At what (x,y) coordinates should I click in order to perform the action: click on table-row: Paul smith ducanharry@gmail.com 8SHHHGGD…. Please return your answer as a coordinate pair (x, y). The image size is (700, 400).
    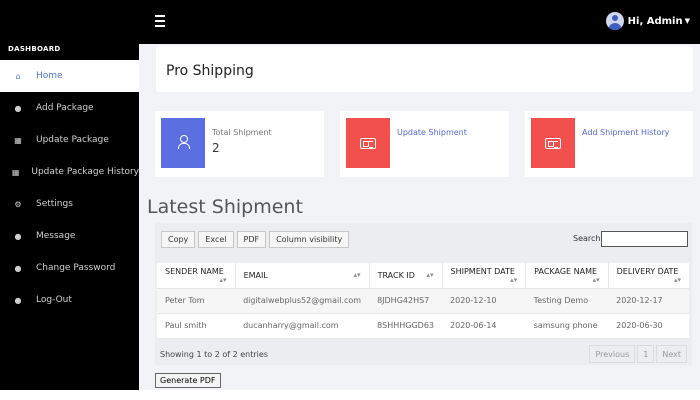
    Looking at the image, I should click on (423, 326).